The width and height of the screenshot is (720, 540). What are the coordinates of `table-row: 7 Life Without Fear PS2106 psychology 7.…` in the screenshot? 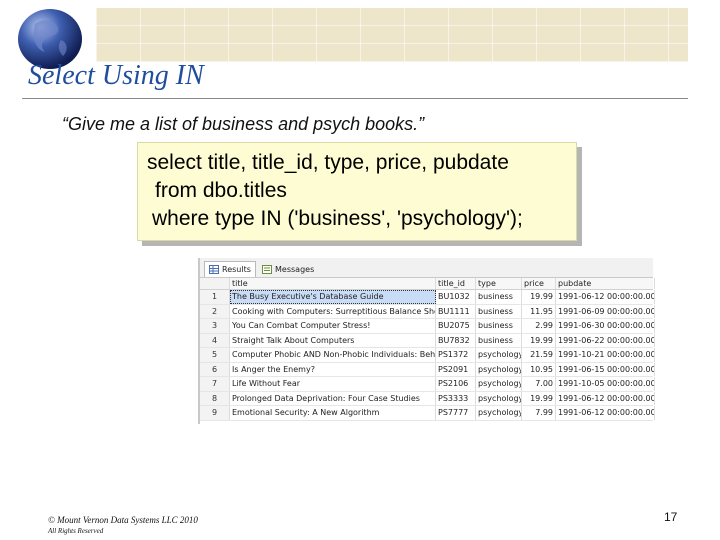 It's located at (427, 384).